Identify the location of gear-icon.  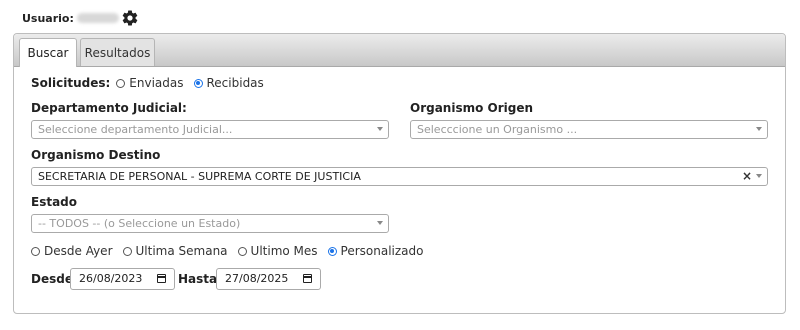
(130, 18).